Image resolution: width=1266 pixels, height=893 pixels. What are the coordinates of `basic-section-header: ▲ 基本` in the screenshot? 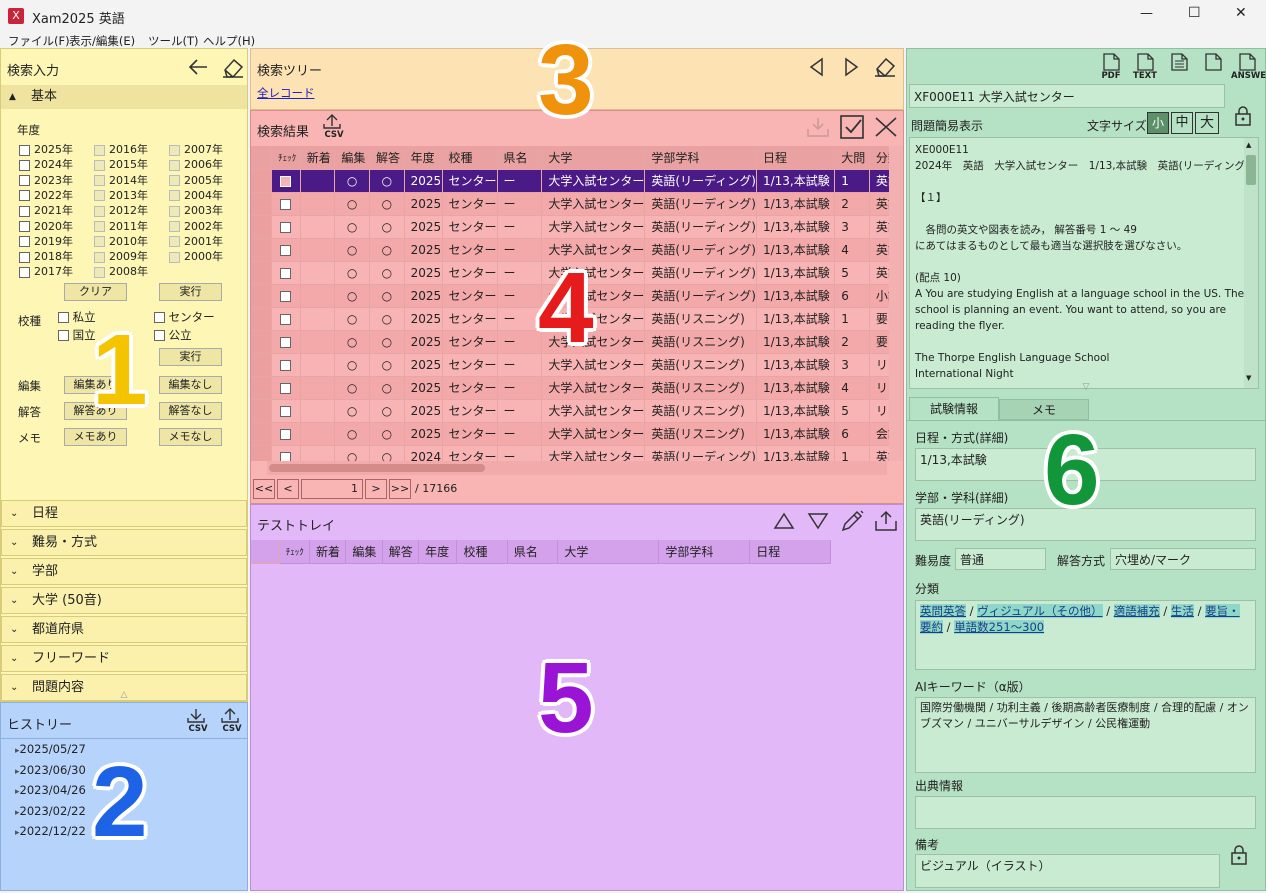 It's located at (124, 97).